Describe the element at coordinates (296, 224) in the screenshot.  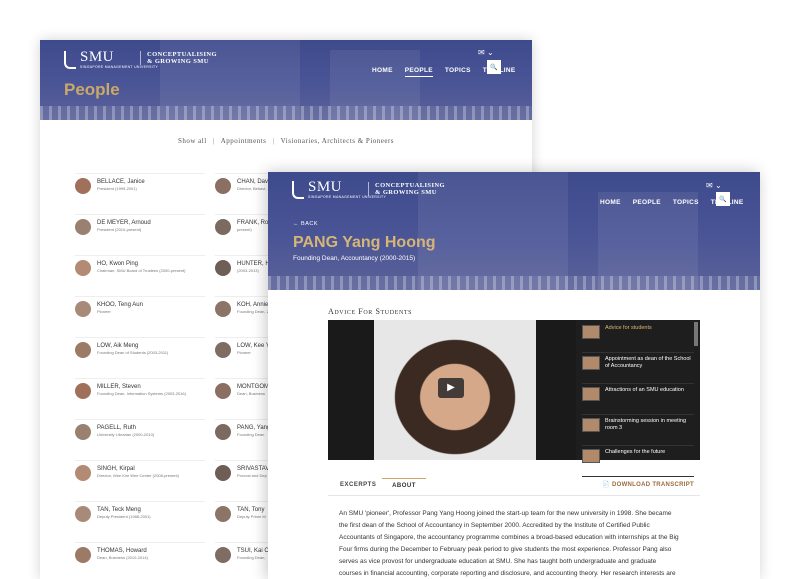
I see `arrow-left-icon: ←` at that location.